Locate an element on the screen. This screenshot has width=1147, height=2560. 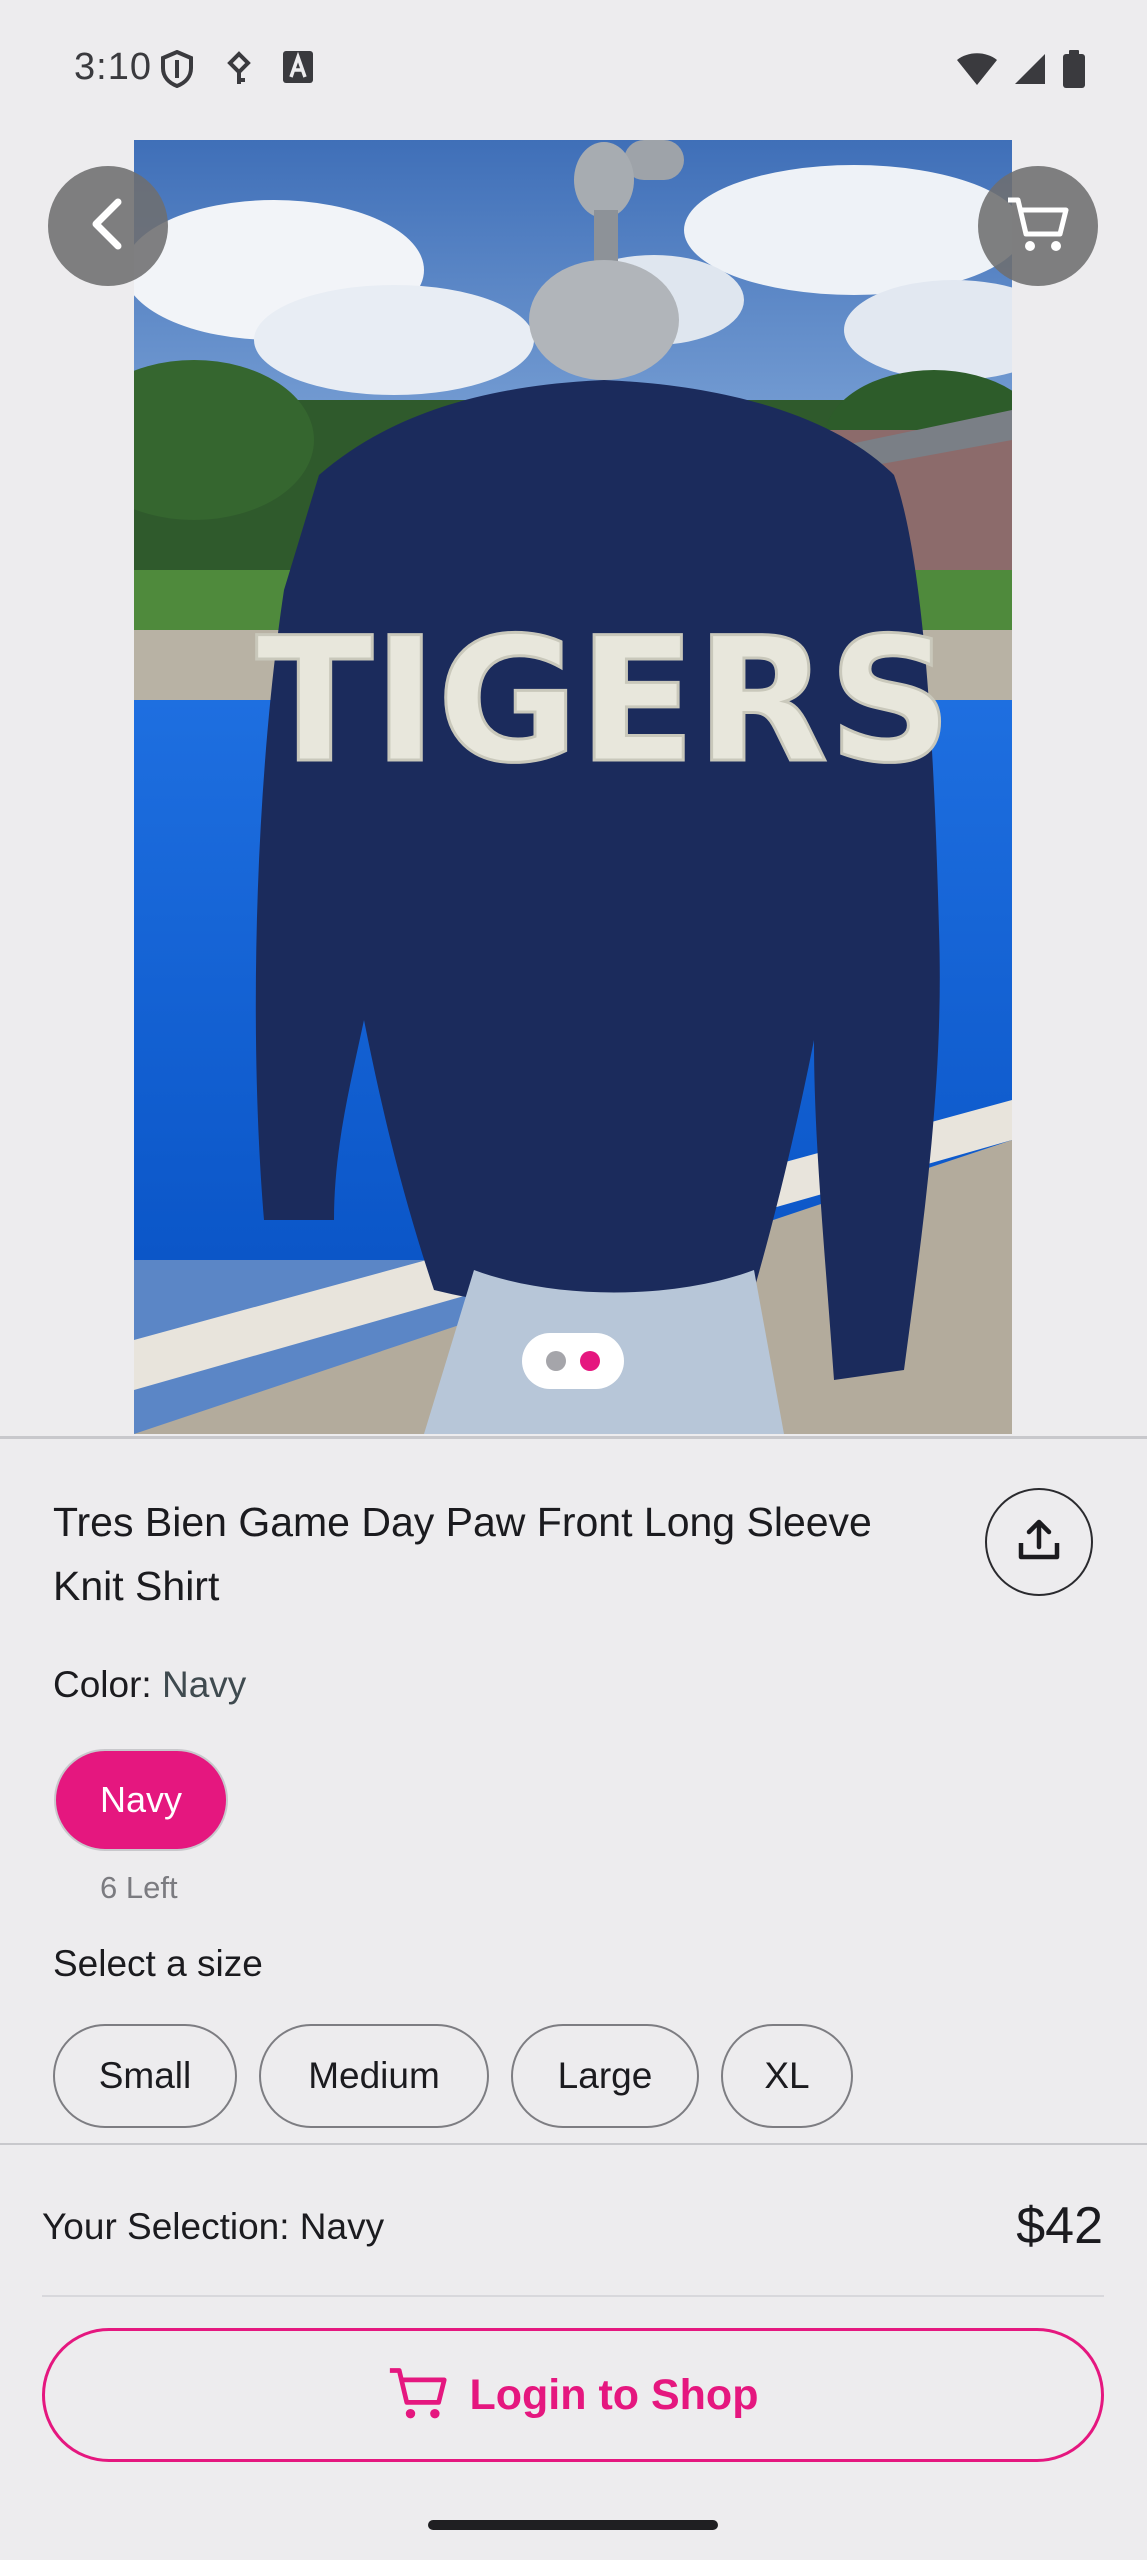
pager-dot-active is located at coordinates (590, 1361).